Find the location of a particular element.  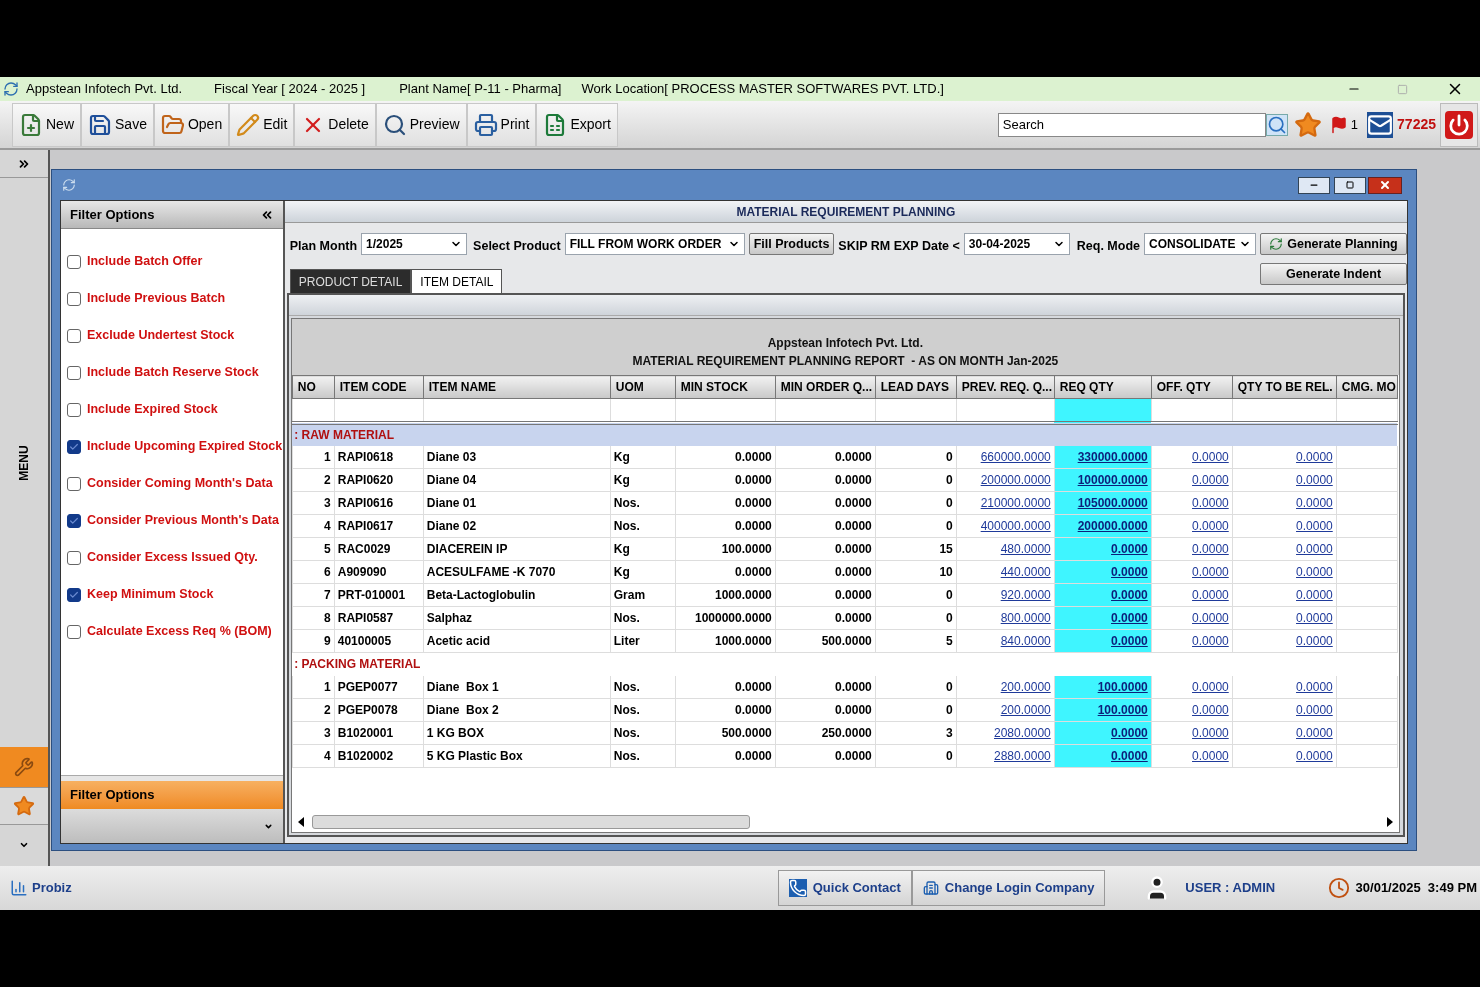

toolbar-button: Edit is located at coordinates (262, 124).